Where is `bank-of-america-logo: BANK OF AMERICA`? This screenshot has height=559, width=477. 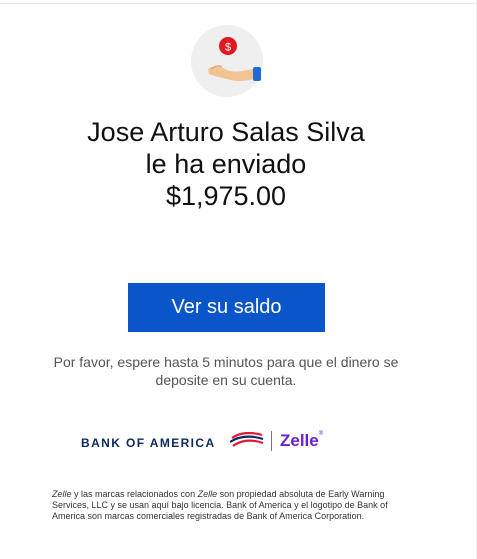 bank-of-america-logo: BANK OF AMERICA is located at coordinates (148, 443).